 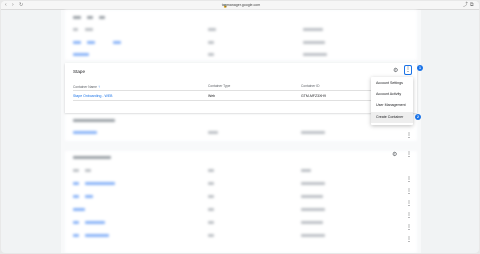 What do you see at coordinates (313, 96) in the screenshot?
I see `container-id: GTM-MFZ3XH9` at bounding box center [313, 96].